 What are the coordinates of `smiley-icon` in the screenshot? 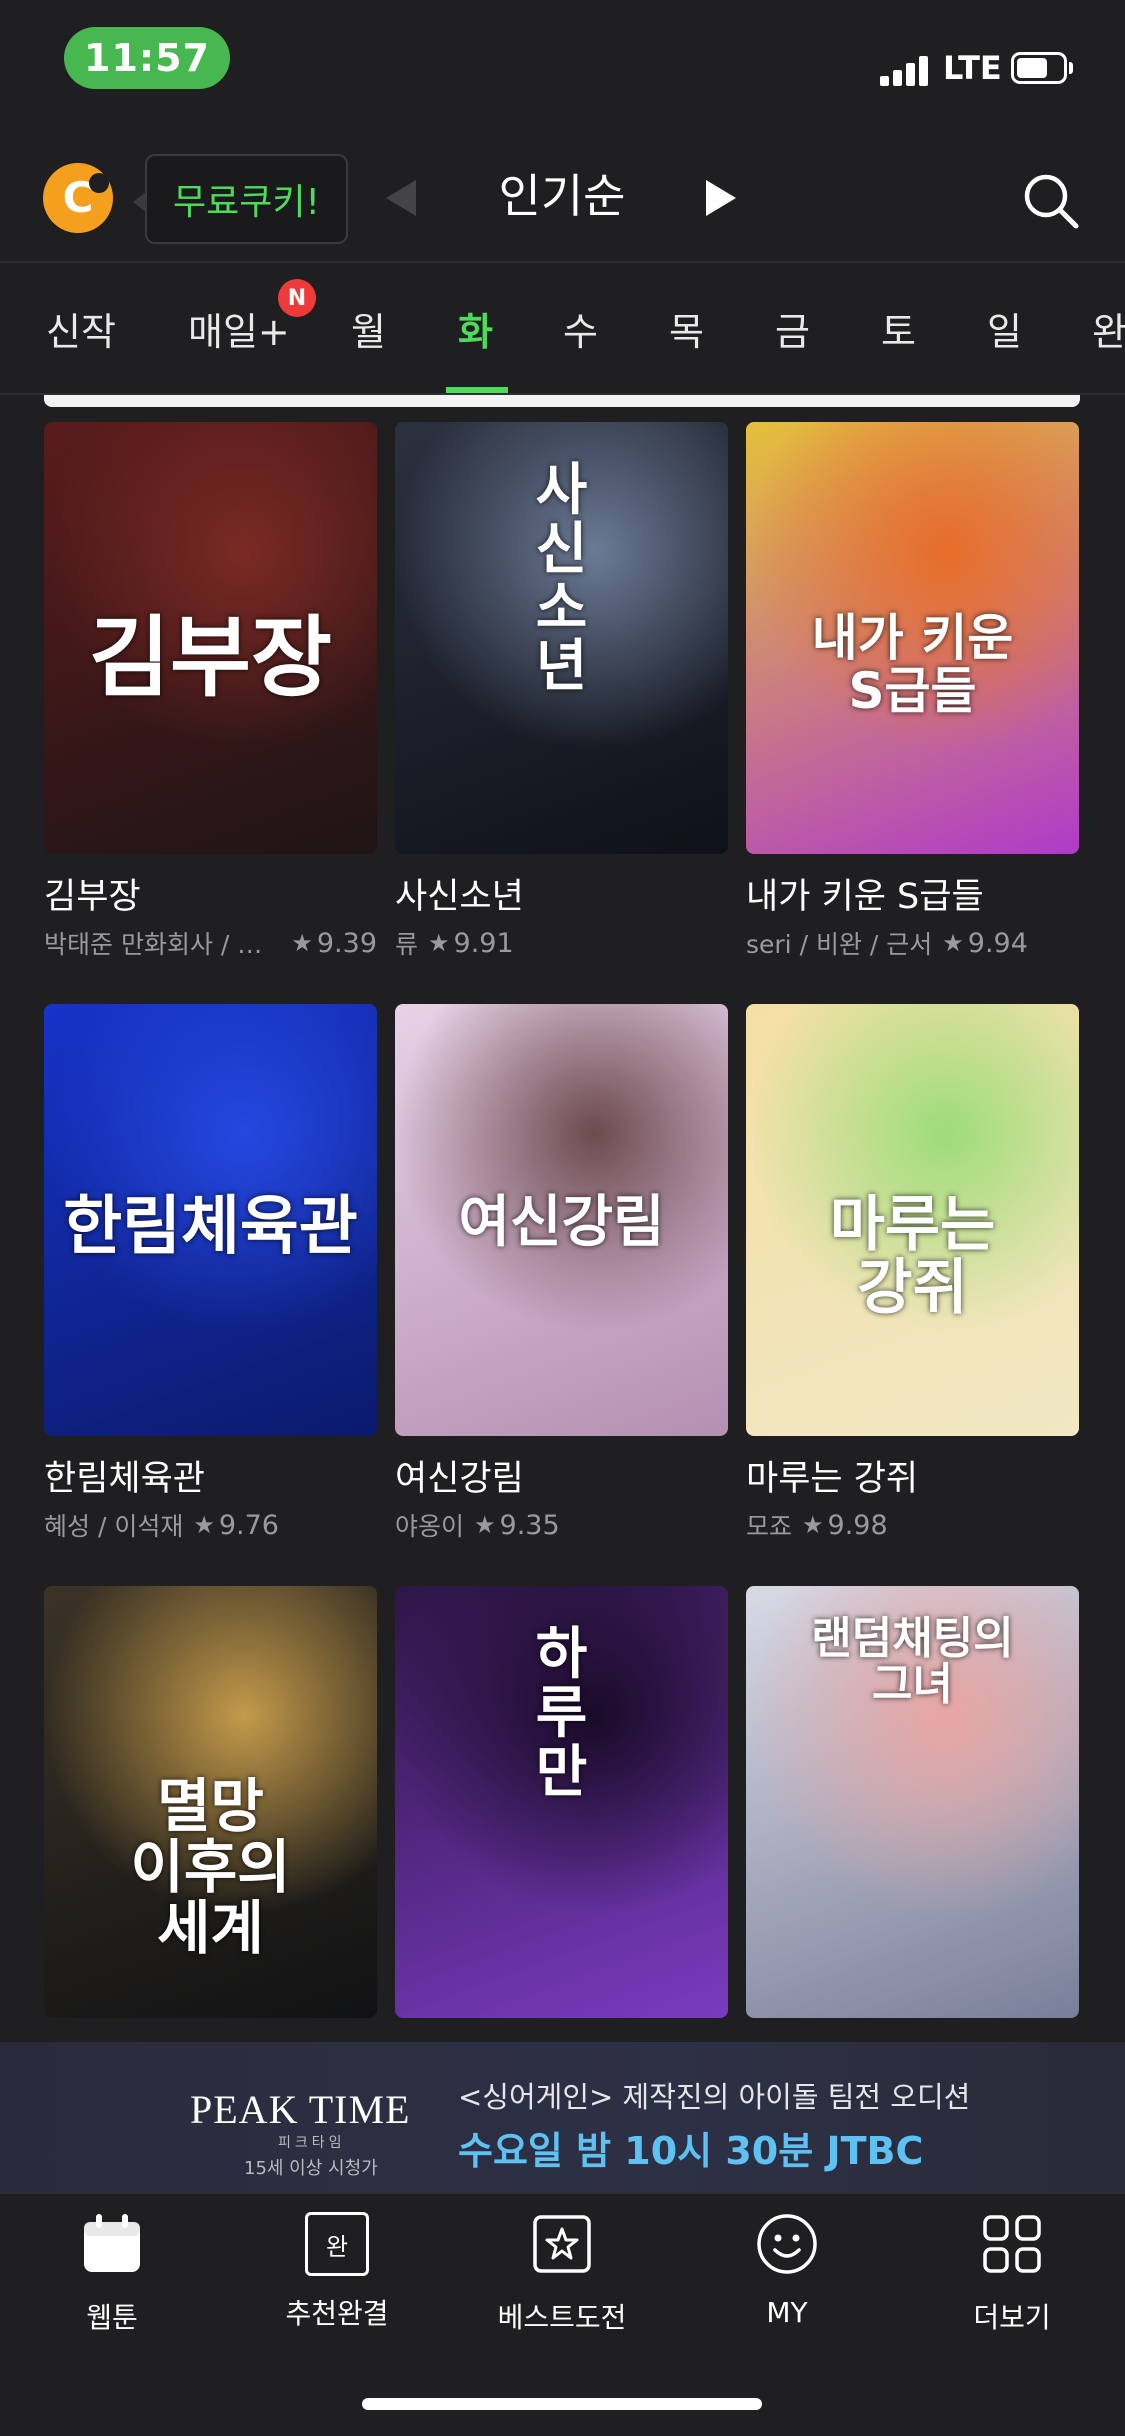 It's located at (787, 2244).